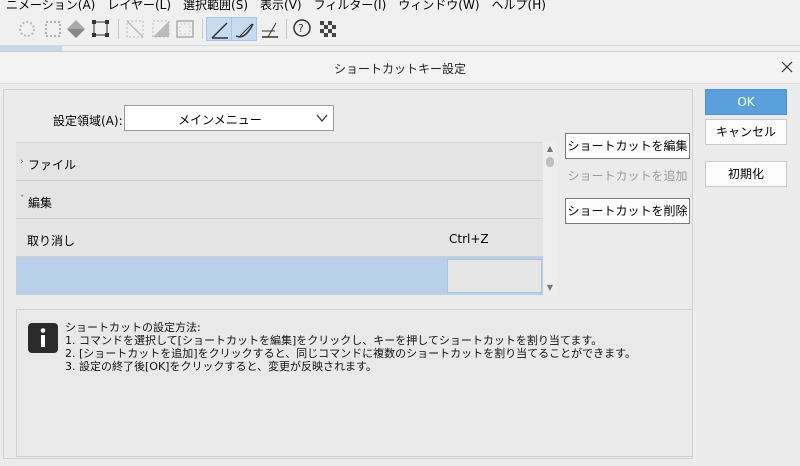 This screenshot has height=466, width=800. I want to click on menu-selection: 選択範囲(S), so click(215, 6).